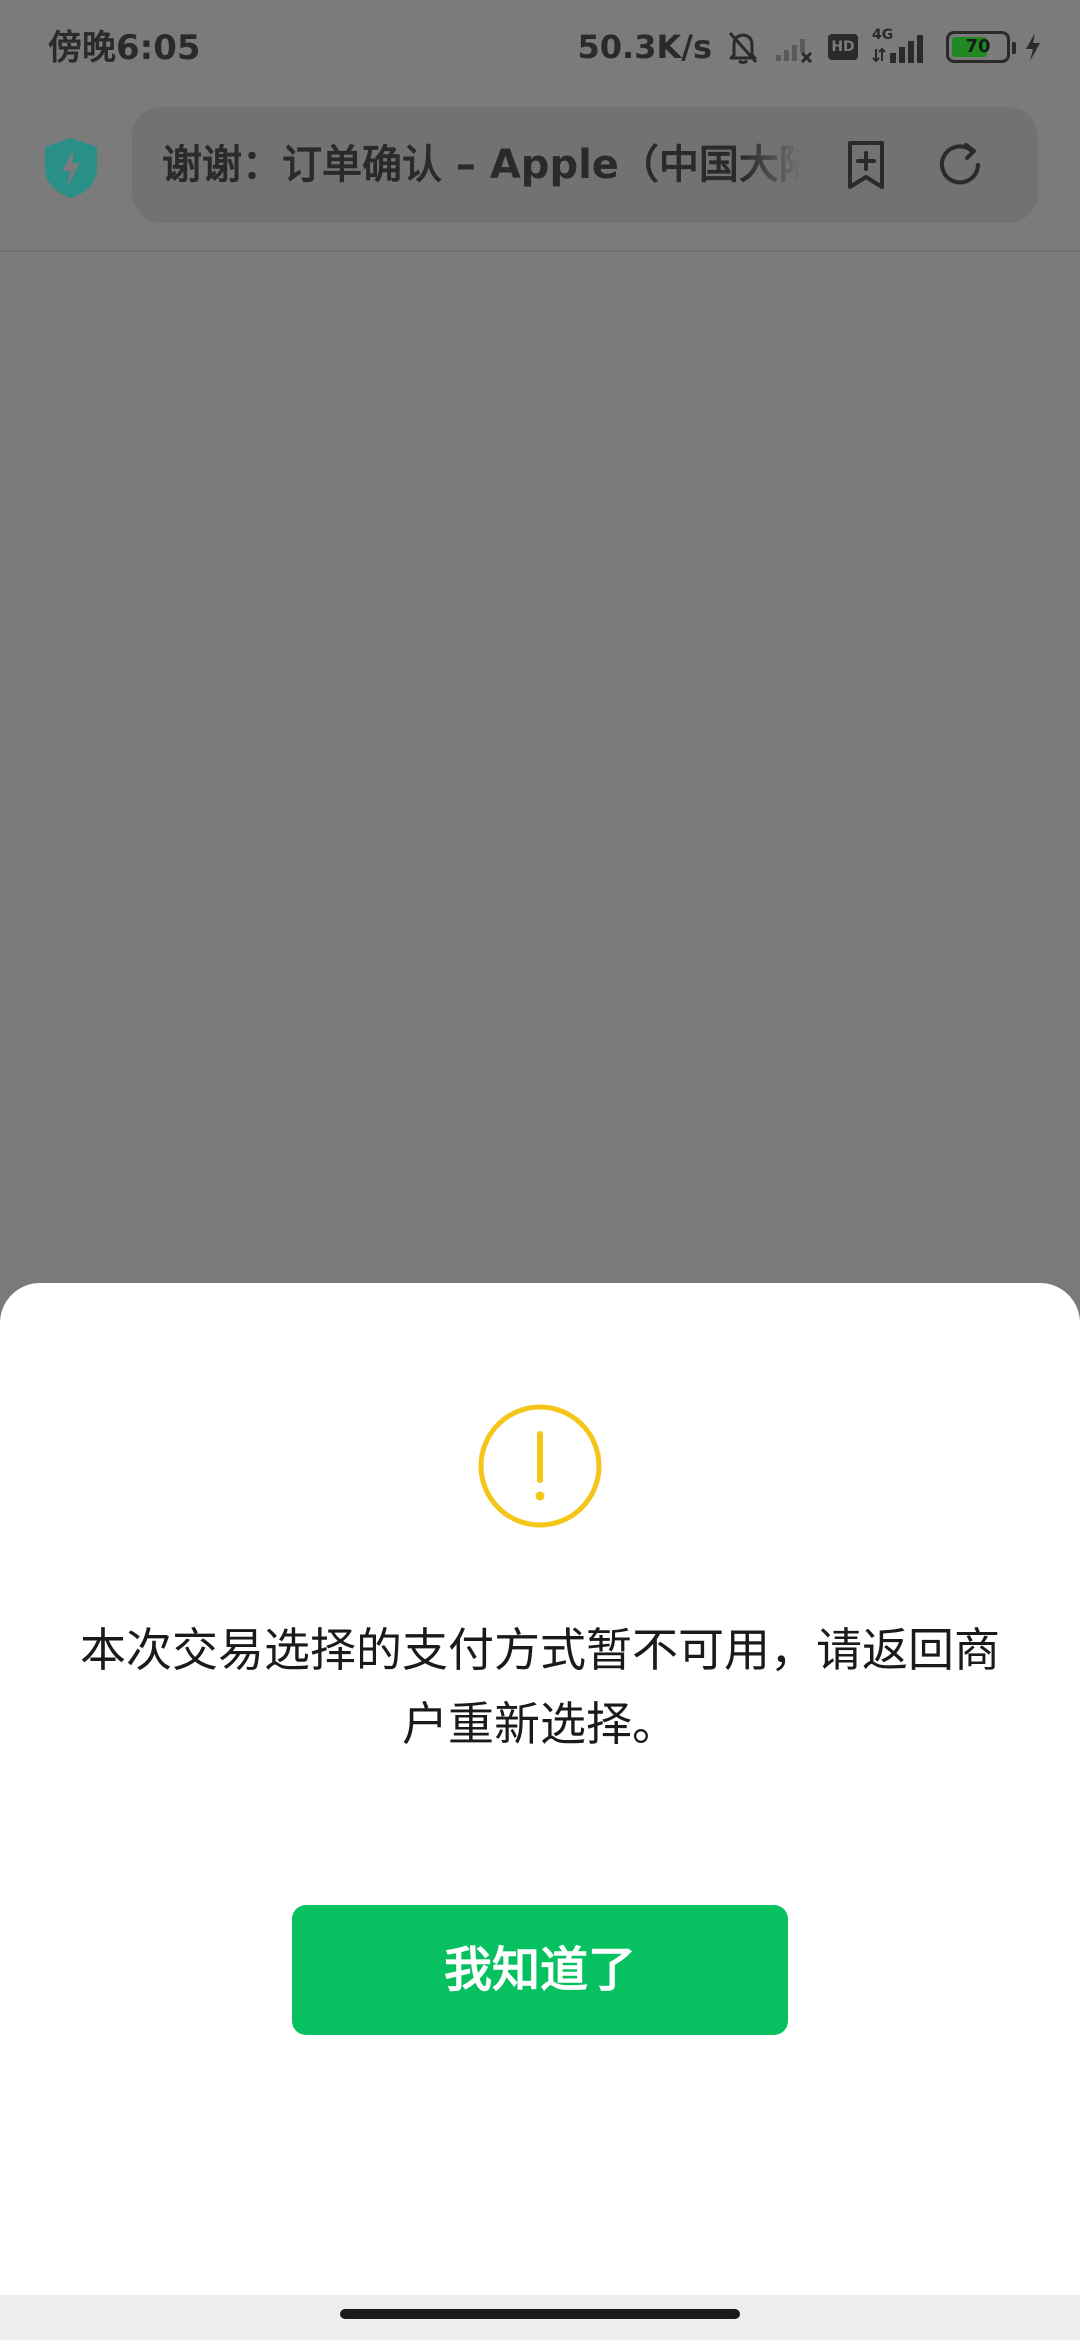 This screenshot has height=2340, width=1080. I want to click on status-indicators: 50.3K/s HD 4G 70, so click(810, 47).